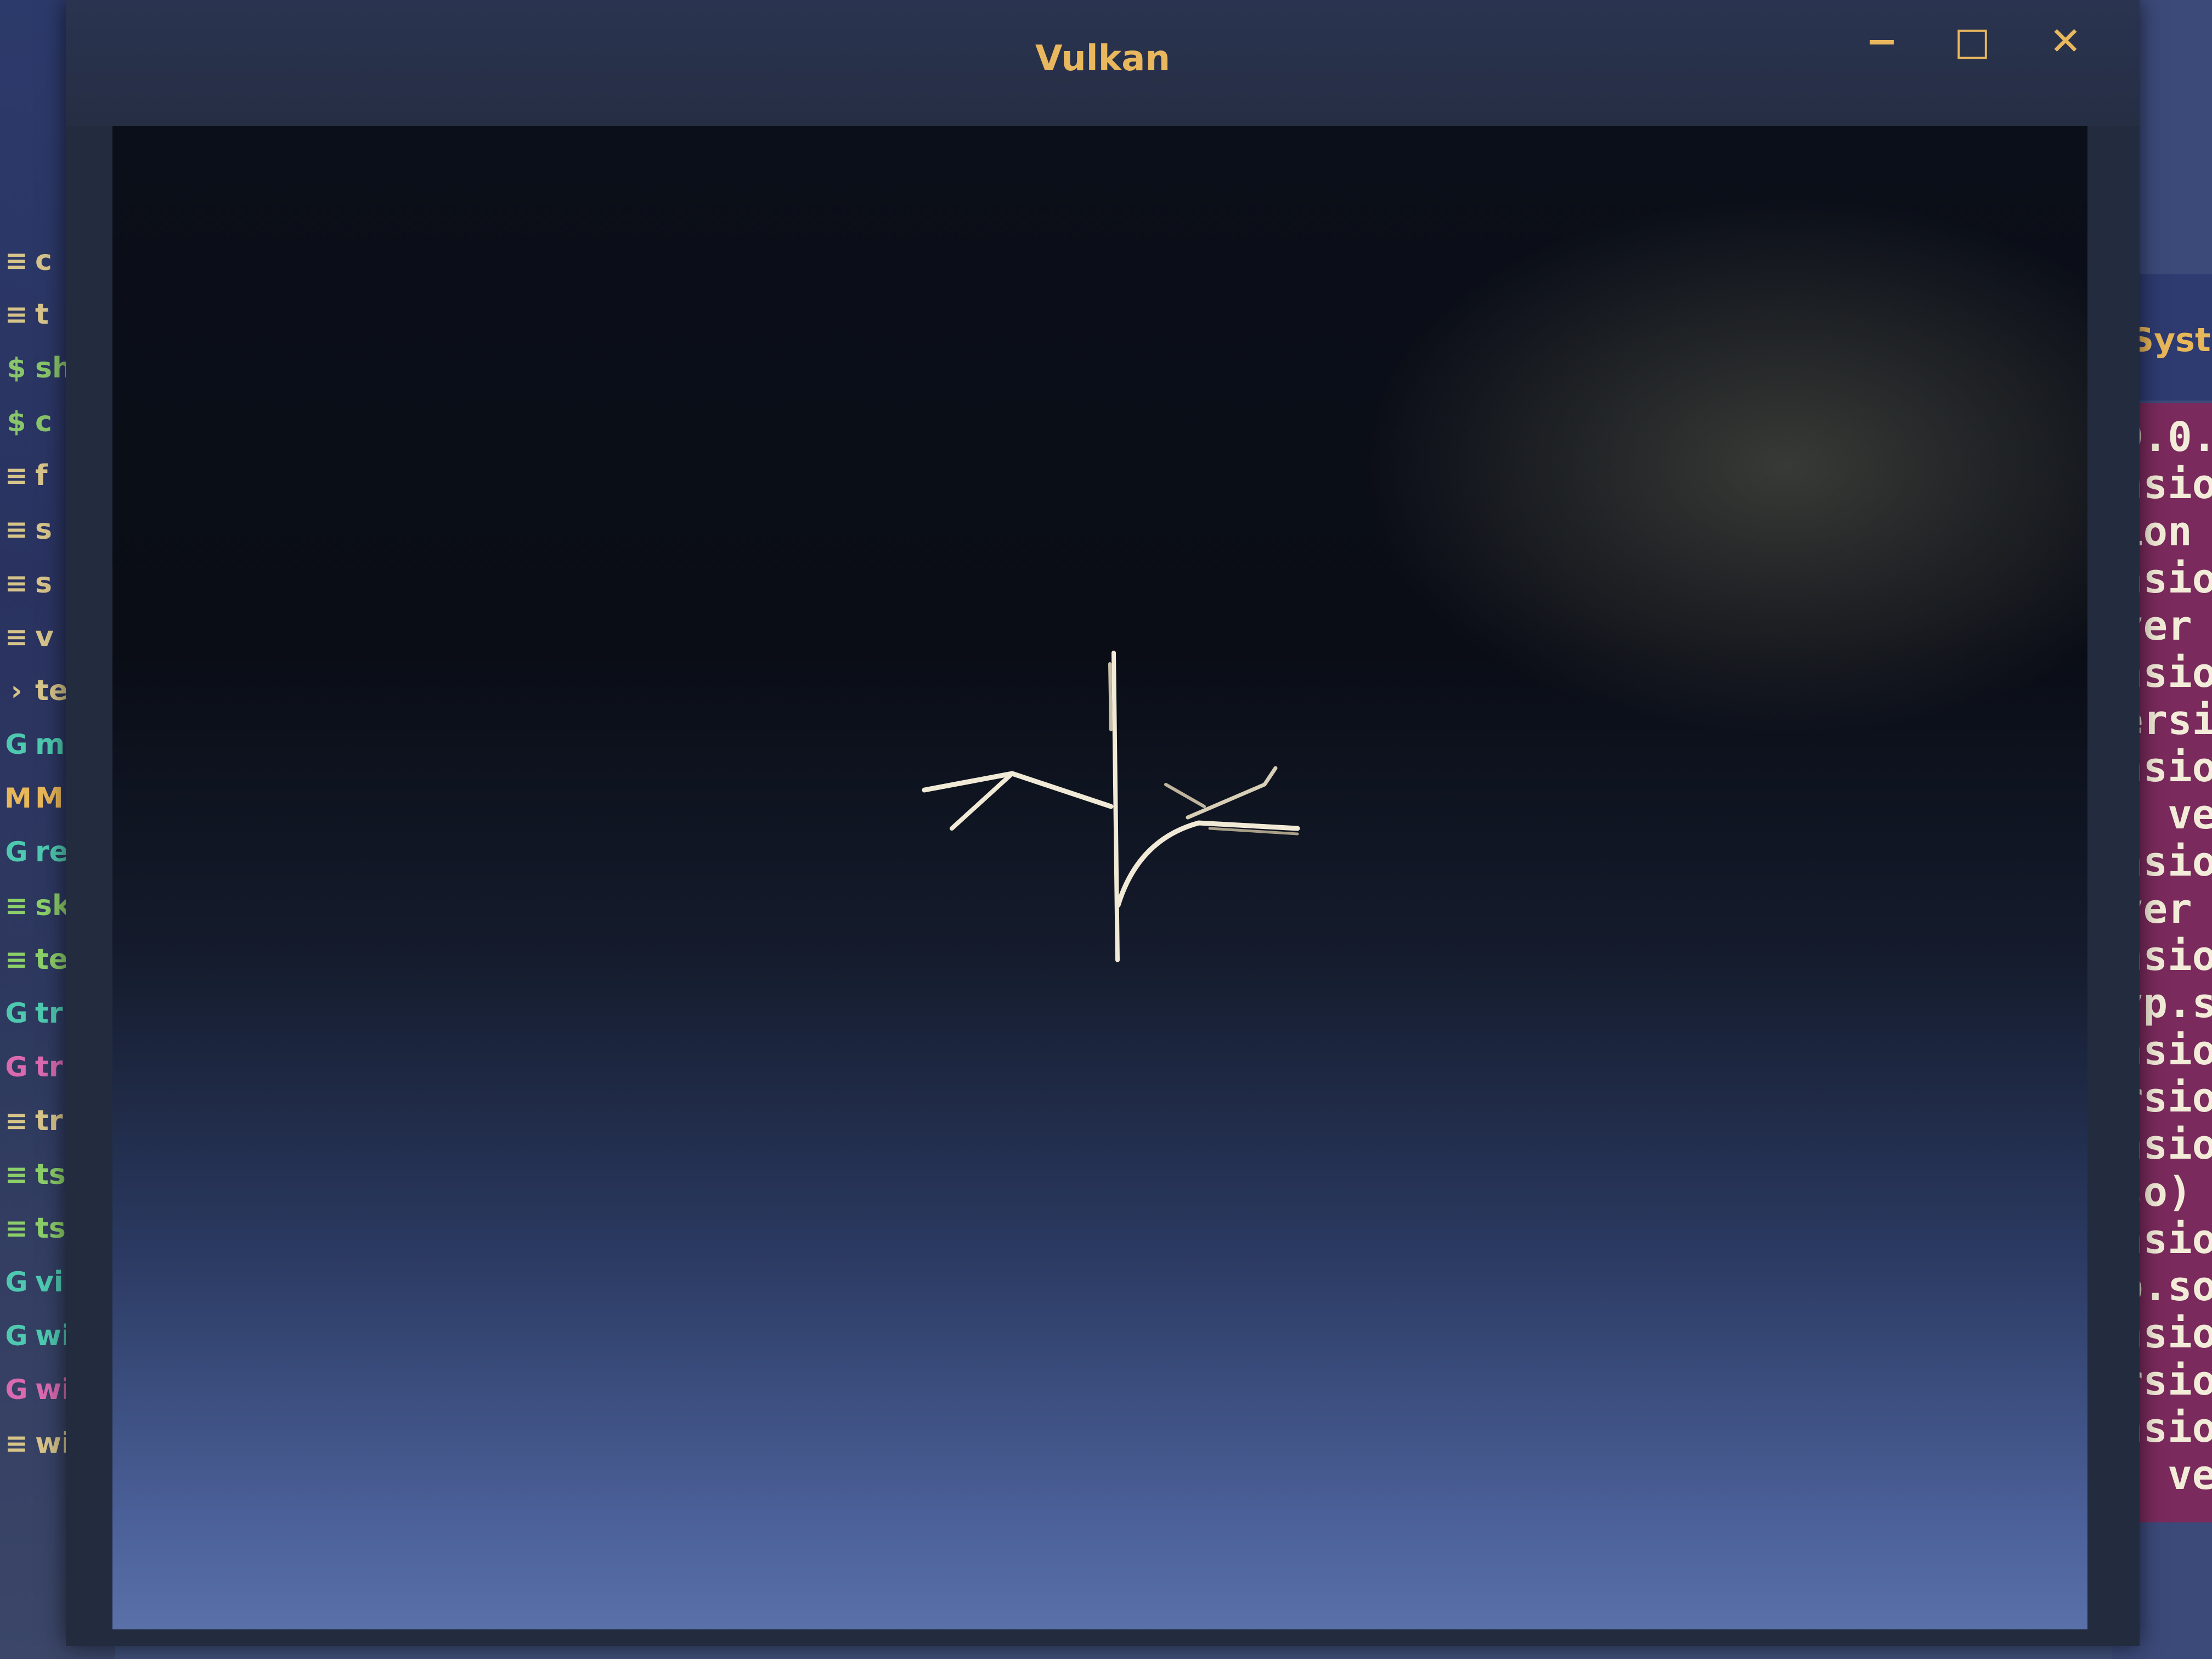  What do you see at coordinates (1882, 41) in the screenshot?
I see `minimize-button: −` at bounding box center [1882, 41].